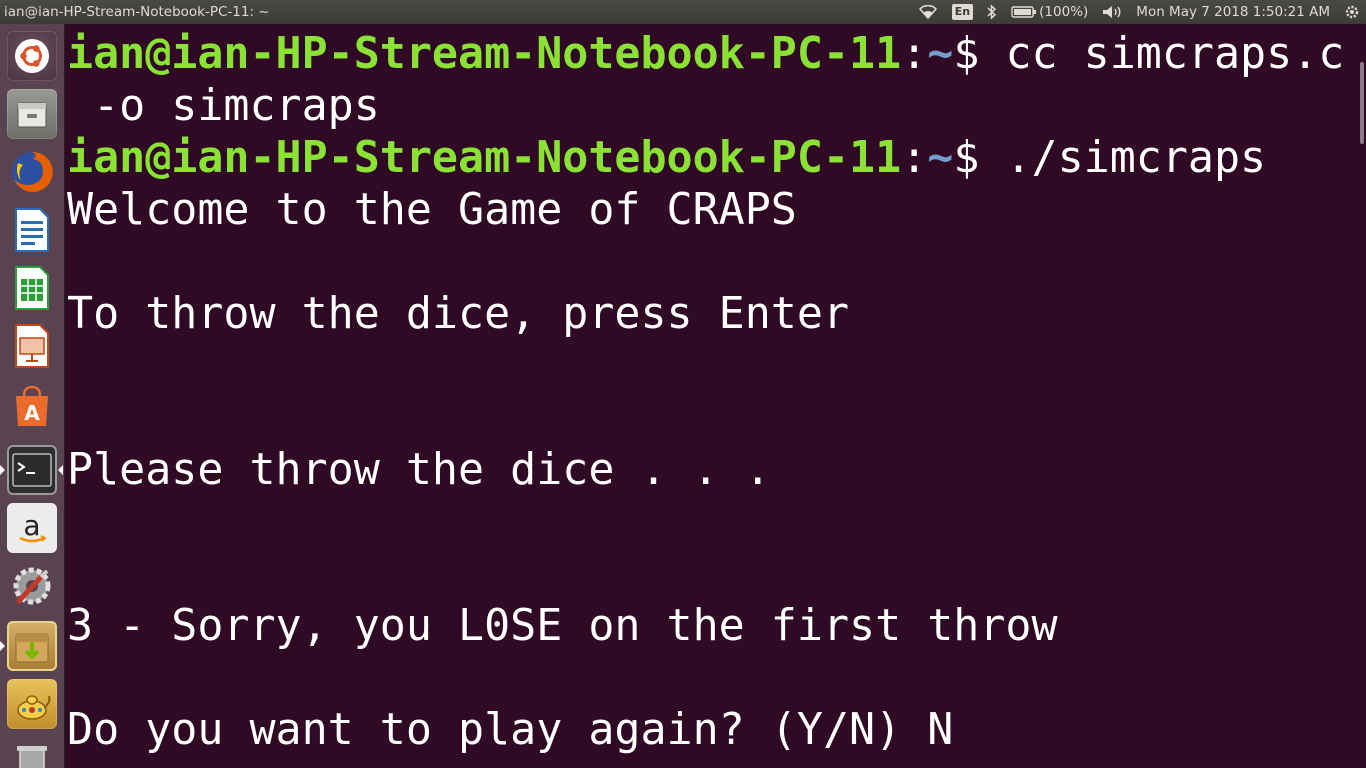 The image size is (1366, 768). I want to click on software-center-icon: A, so click(32, 406).